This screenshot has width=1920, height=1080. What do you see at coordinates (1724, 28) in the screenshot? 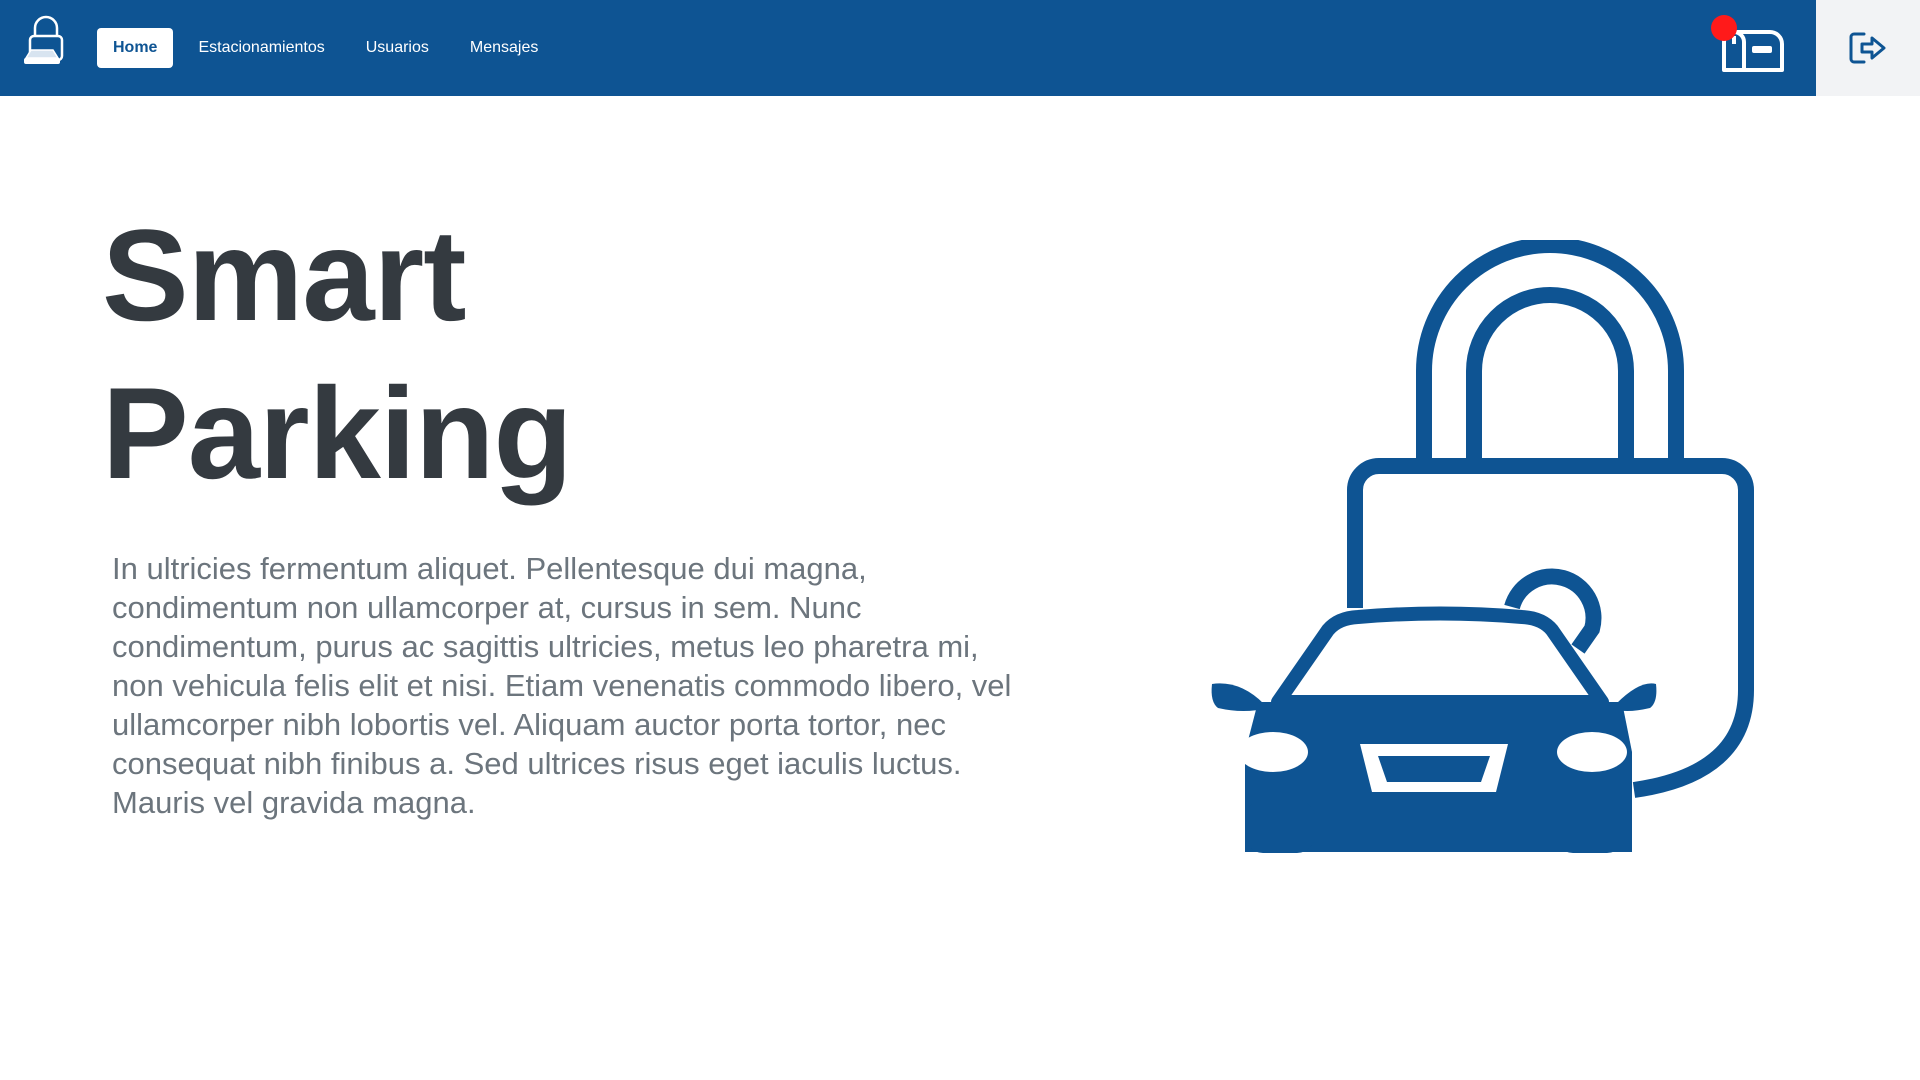
I see `notification-dot` at bounding box center [1724, 28].